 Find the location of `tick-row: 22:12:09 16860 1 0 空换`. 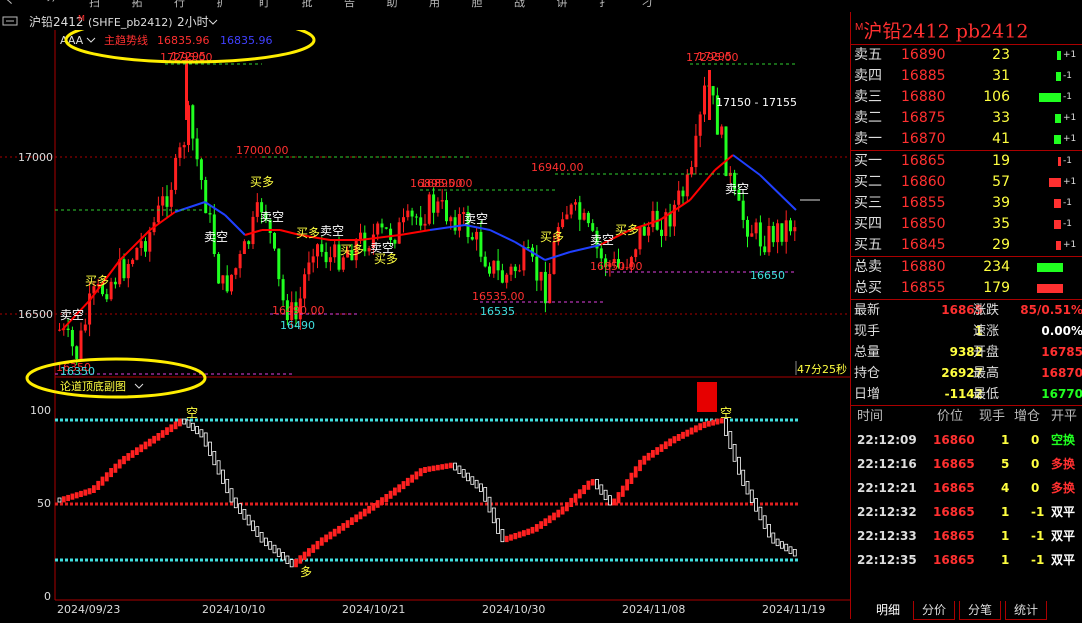

tick-row: 22:12:09 16860 1 0 空换 is located at coordinates (966, 440).